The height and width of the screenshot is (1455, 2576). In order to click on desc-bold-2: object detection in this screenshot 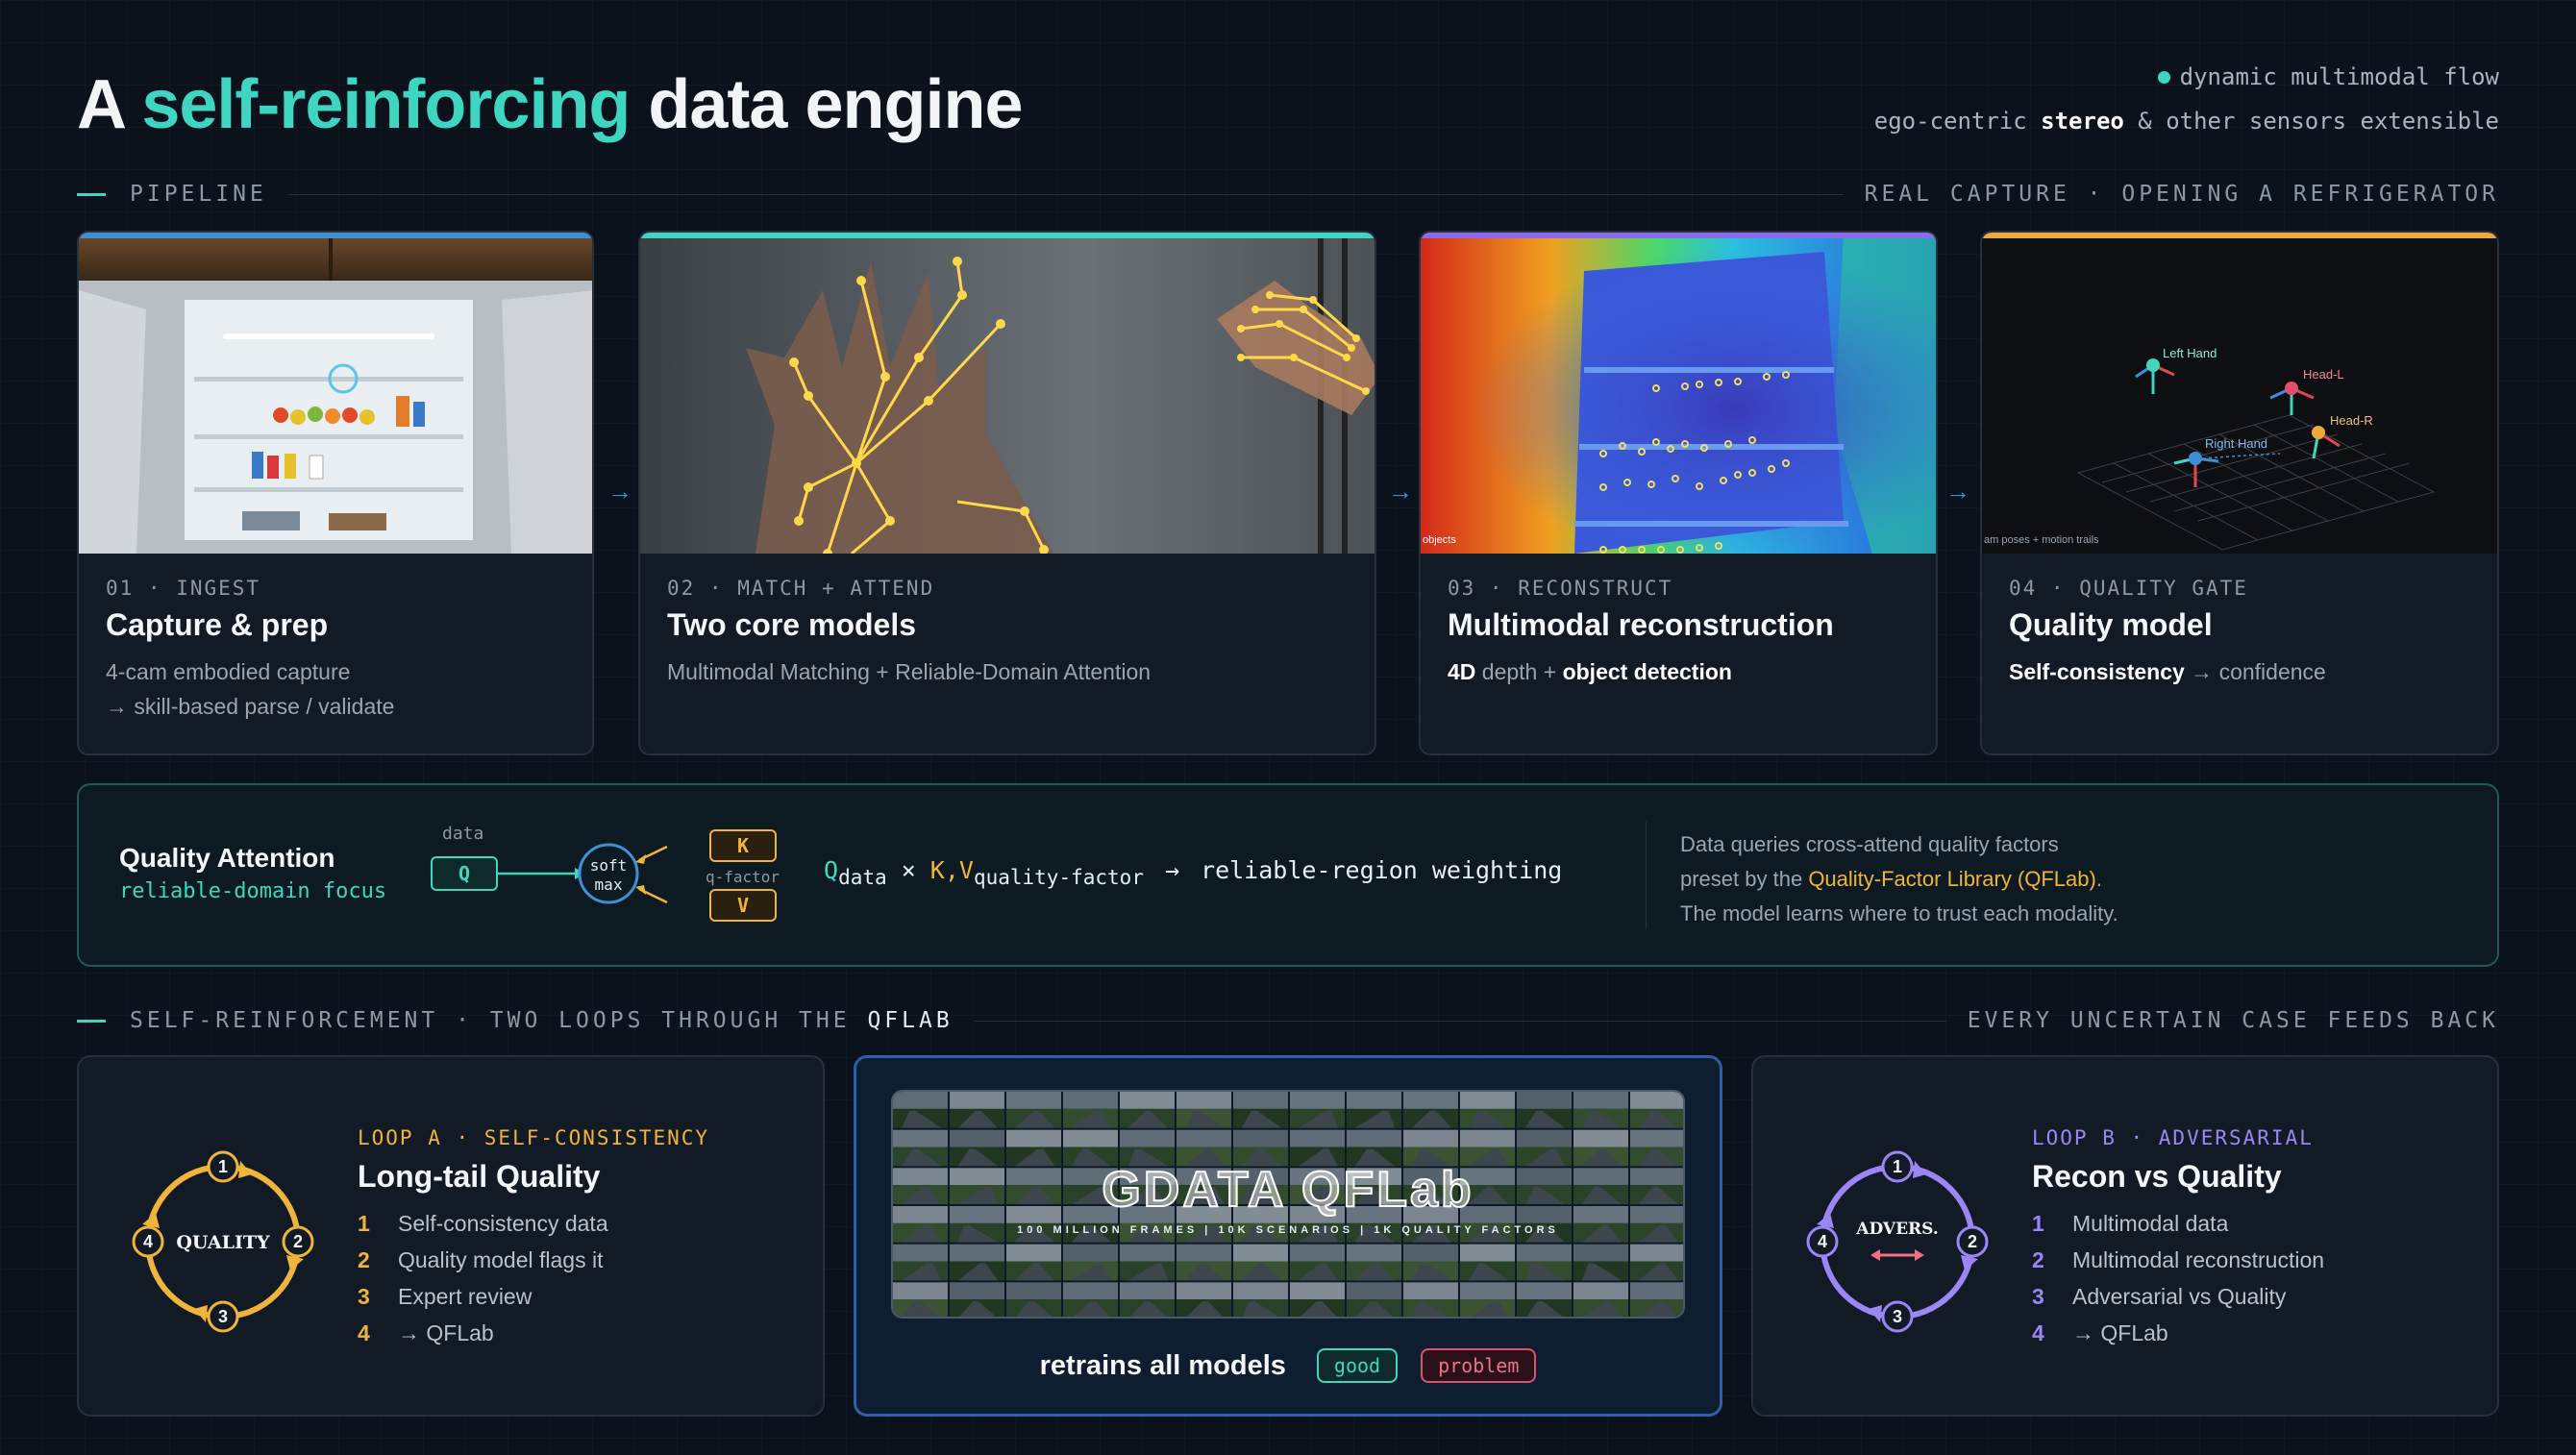, I will do `click(1647, 671)`.